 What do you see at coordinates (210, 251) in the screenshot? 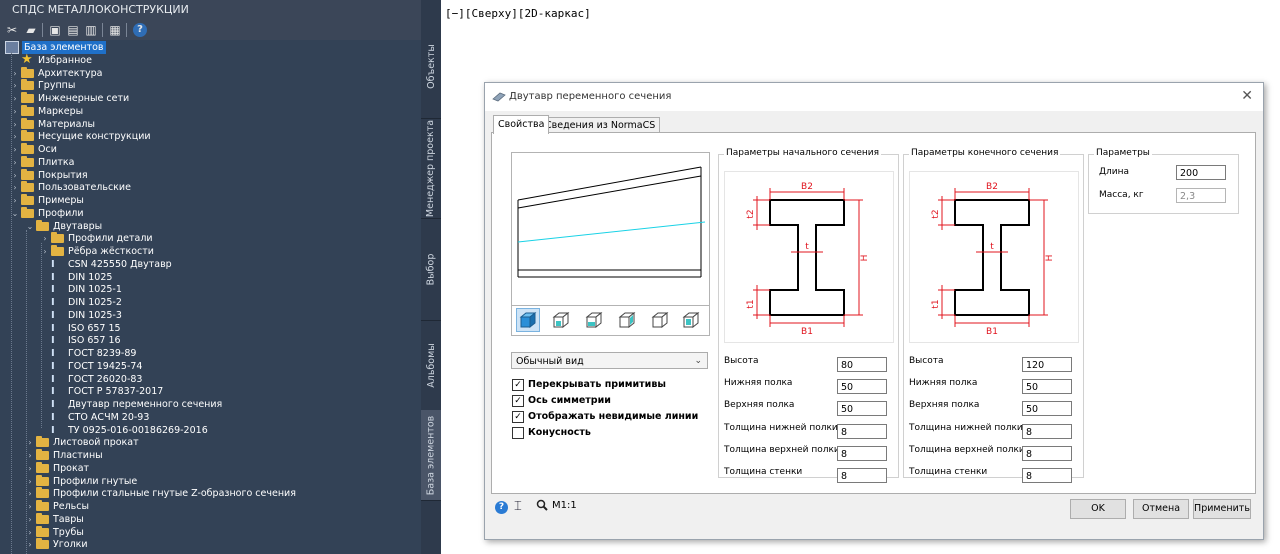
I see `tree-item: › Рёбра жёсткости` at bounding box center [210, 251].